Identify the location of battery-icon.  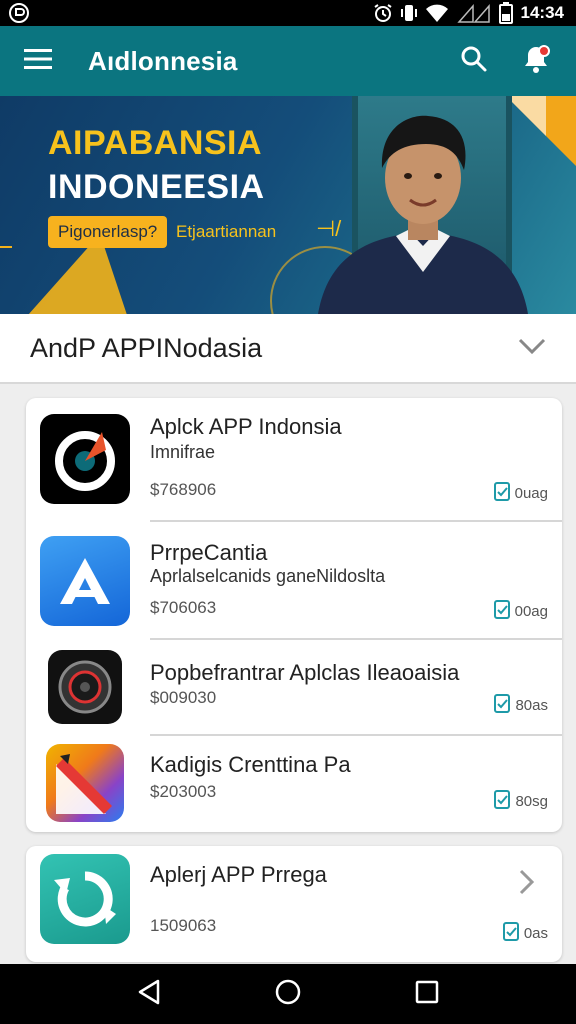
(505, 13).